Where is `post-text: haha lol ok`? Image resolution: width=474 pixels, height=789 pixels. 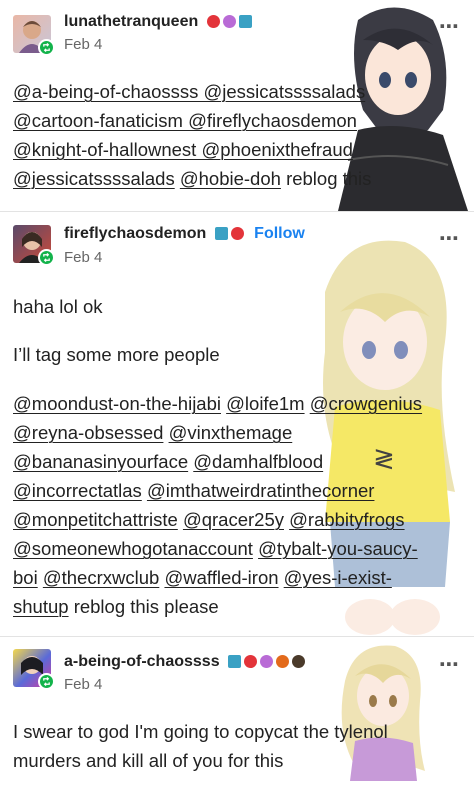
post-text: haha lol ok is located at coordinates (58, 306).